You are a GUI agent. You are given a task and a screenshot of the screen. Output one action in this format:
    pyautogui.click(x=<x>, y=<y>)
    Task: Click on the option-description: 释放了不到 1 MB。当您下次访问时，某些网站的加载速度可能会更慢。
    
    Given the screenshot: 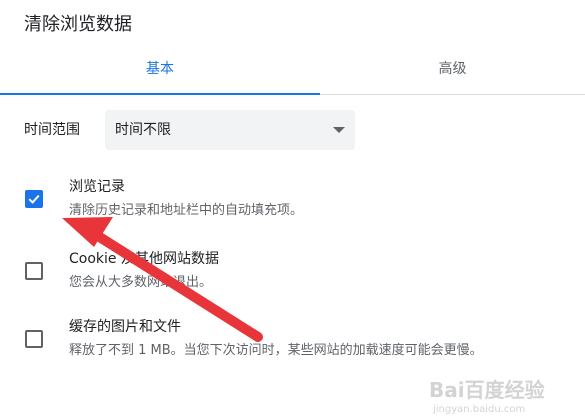 What is the action you would take?
    pyautogui.click(x=276, y=350)
    